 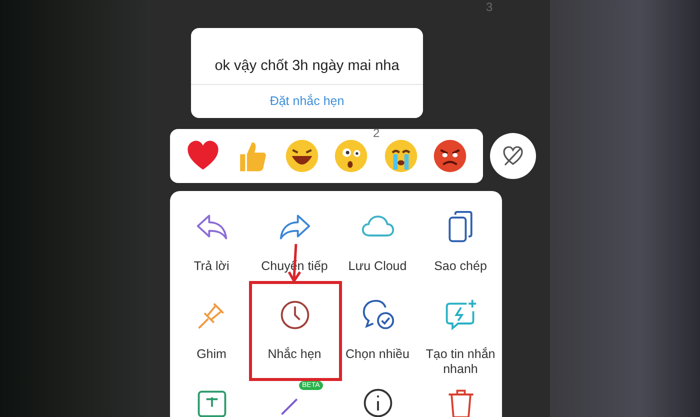 I want to click on menu-item-label: Sao chép, so click(x=461, y=266).